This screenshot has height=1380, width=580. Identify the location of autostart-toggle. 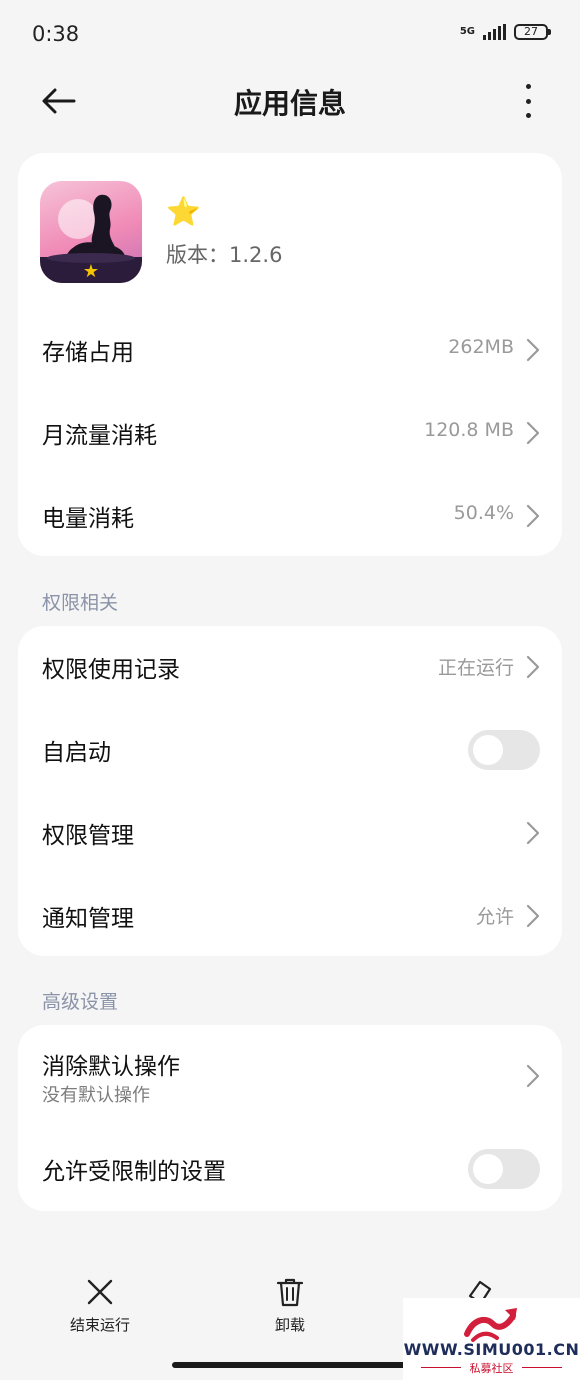
(504, 750).